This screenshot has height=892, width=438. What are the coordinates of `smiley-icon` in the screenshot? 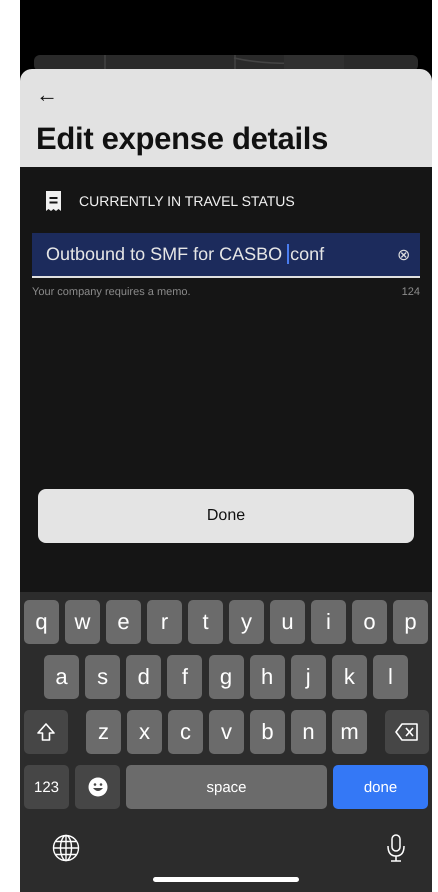 It's located at (98, 787).